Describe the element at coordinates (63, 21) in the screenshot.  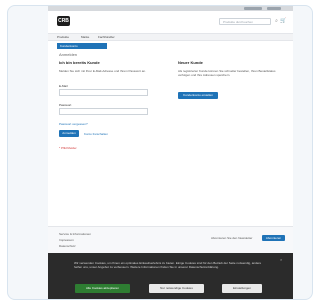
I see `site-logo: CRB` at that location.